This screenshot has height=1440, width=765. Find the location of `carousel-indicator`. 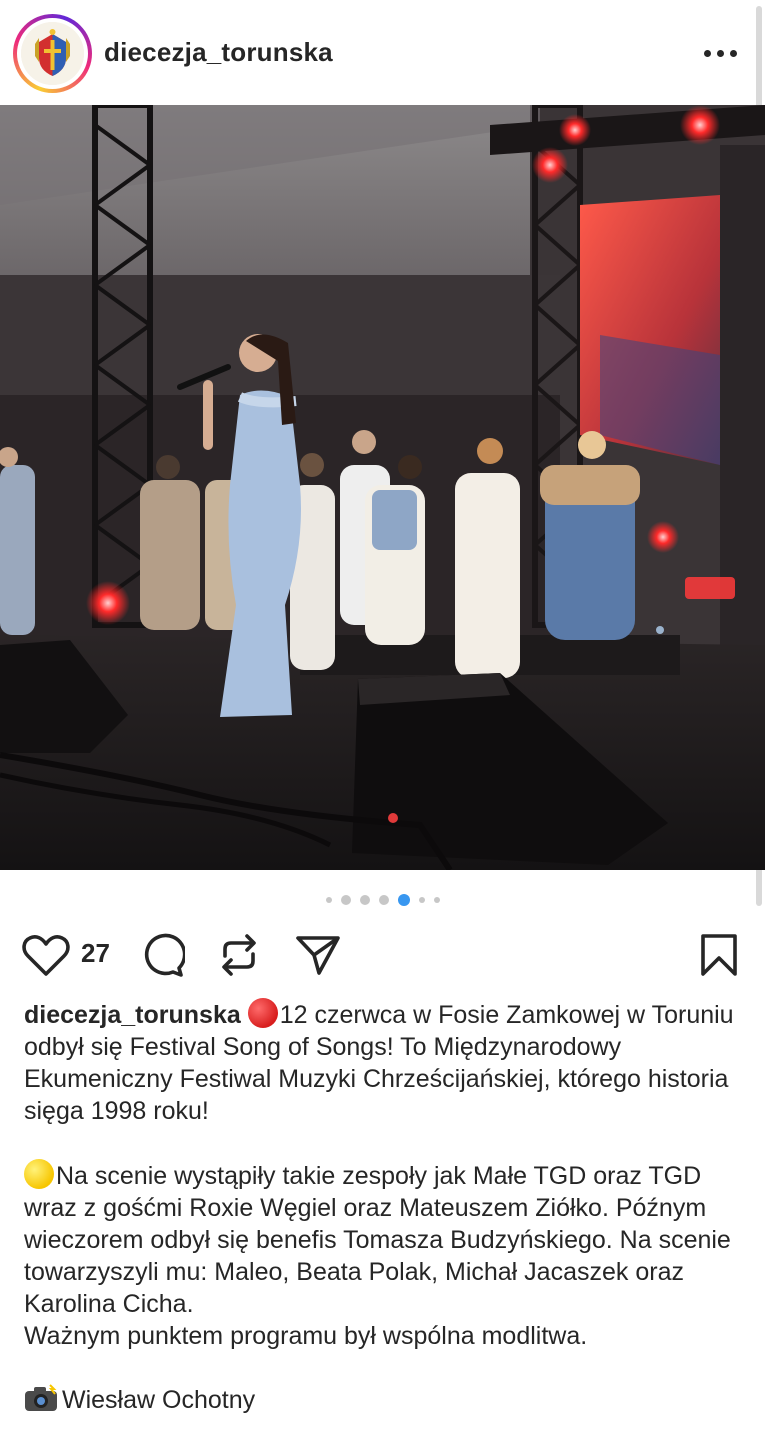

carousel-indicator is located at coordinates (382, 900).